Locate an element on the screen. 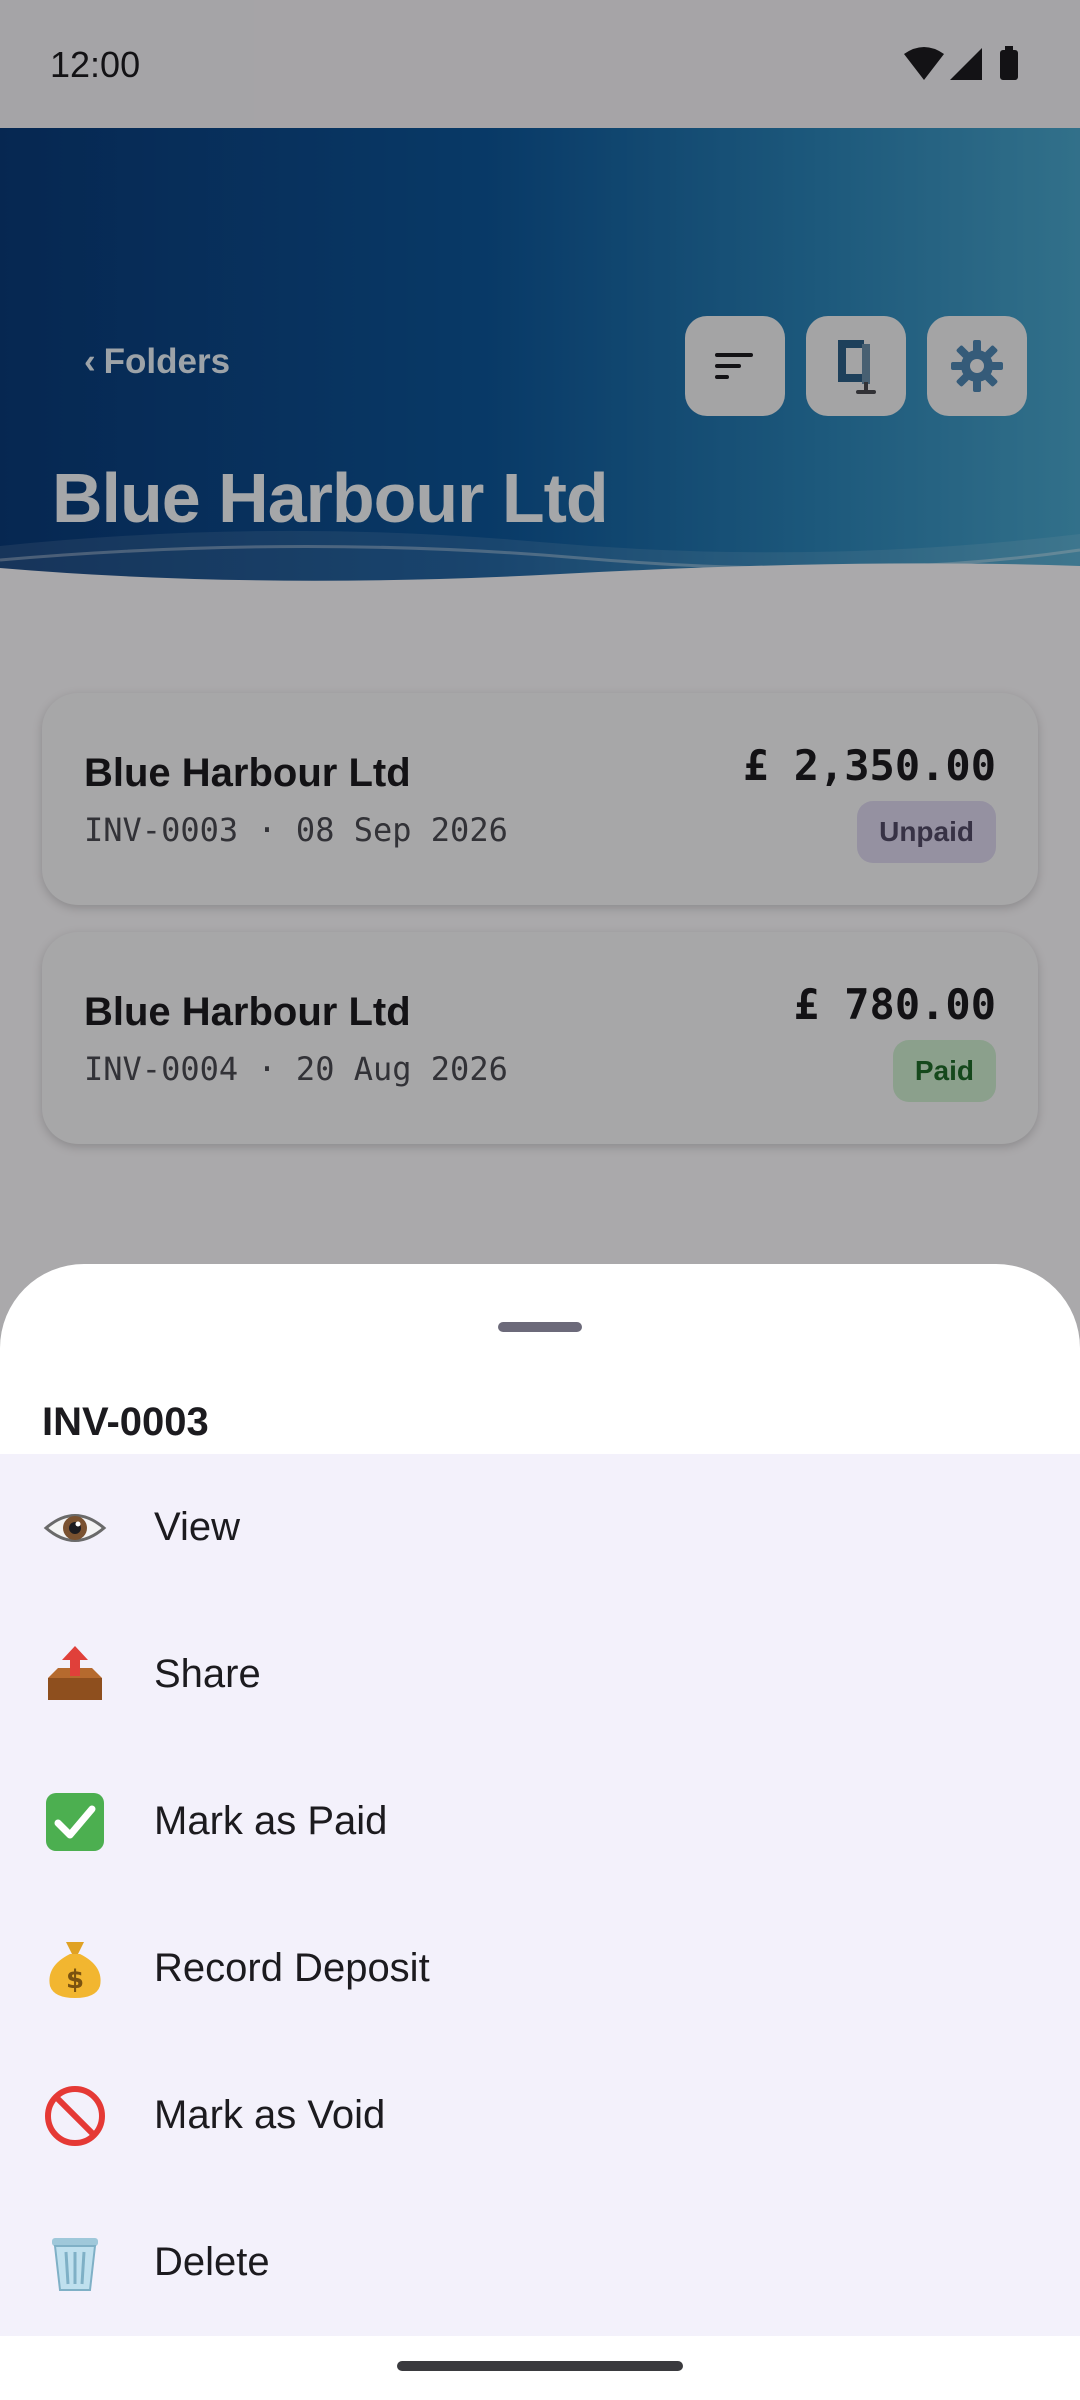  menu-item-label: Share is located at coordinates (207, 1674).